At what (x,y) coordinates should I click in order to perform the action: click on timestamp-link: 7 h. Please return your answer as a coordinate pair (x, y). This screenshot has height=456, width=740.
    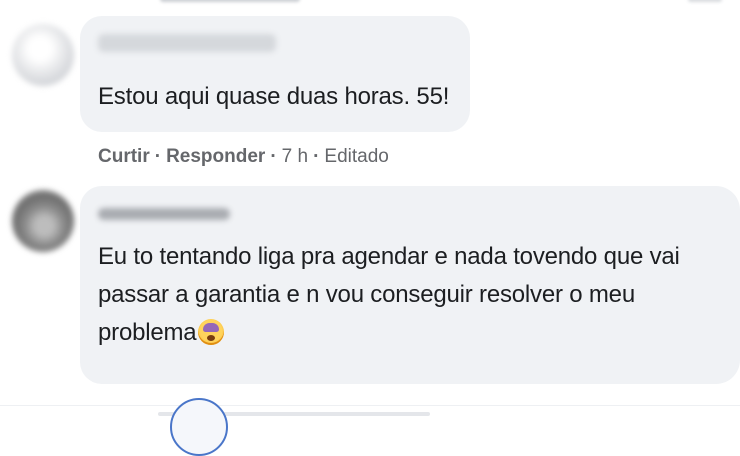
    Looking at the image, I should click on (295, 156).